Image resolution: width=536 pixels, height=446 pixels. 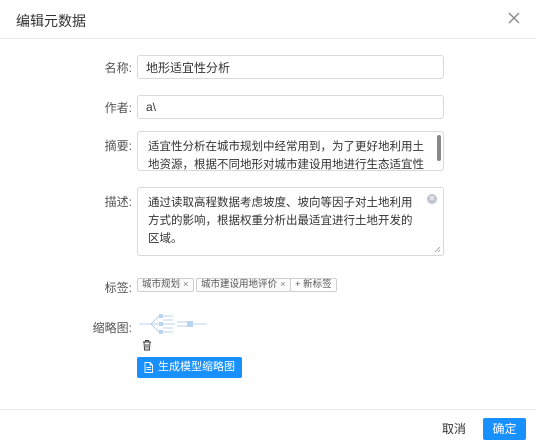 I want to click on tag-label: 城市规划, so click(x=161, y=284).